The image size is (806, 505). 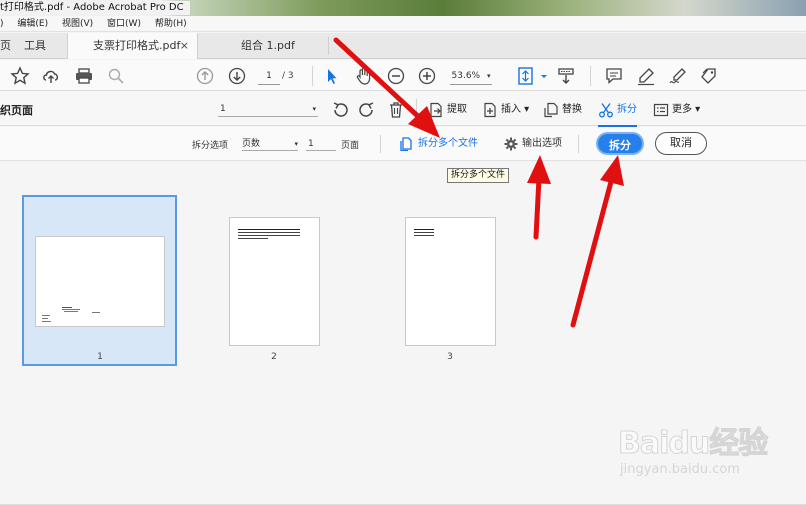 What do you see at coordinates (396, 76) in the screenshot?
I see `zoom-out-icon` at bounding box center [396, 76].